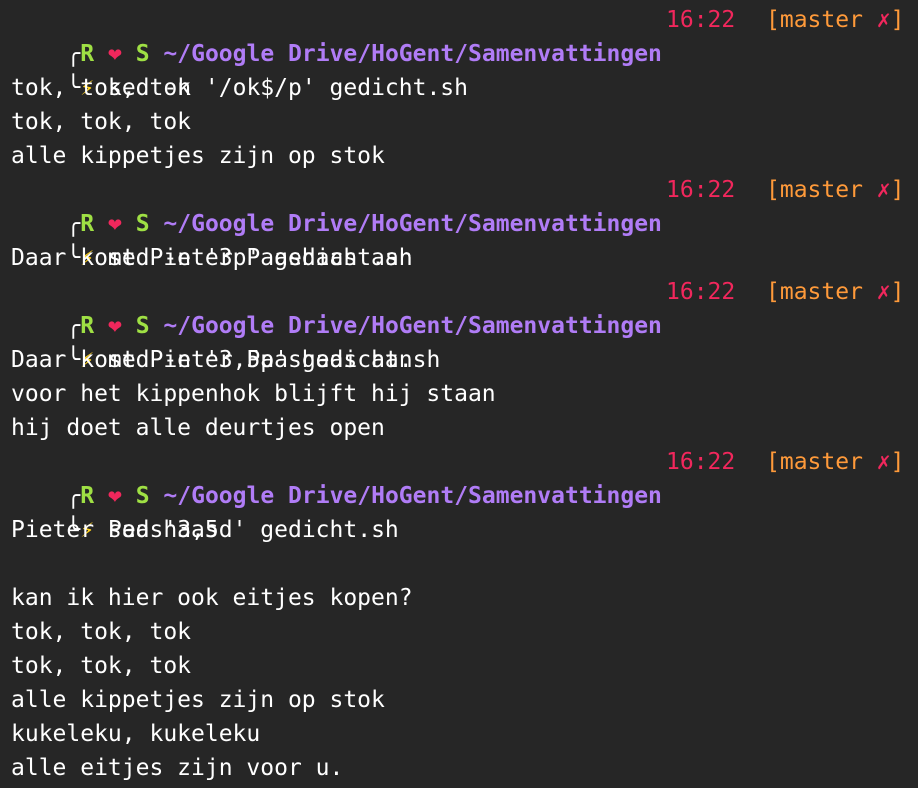  I want to click on command-line: ╰⚡ sed -n '3,5p' gedicht.sh, so click(225, 341).